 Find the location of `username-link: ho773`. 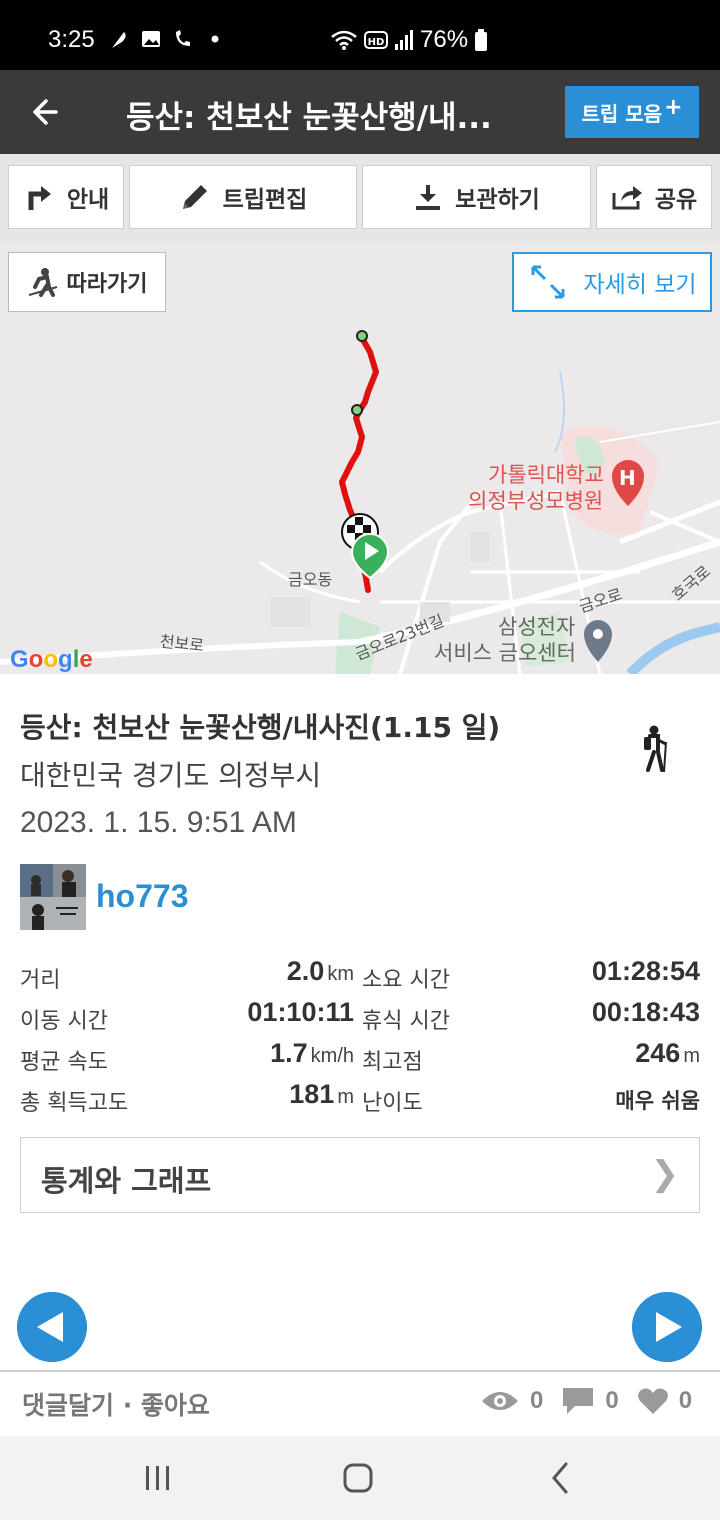

username-link: ho773 is located at coordinates (142, 896).